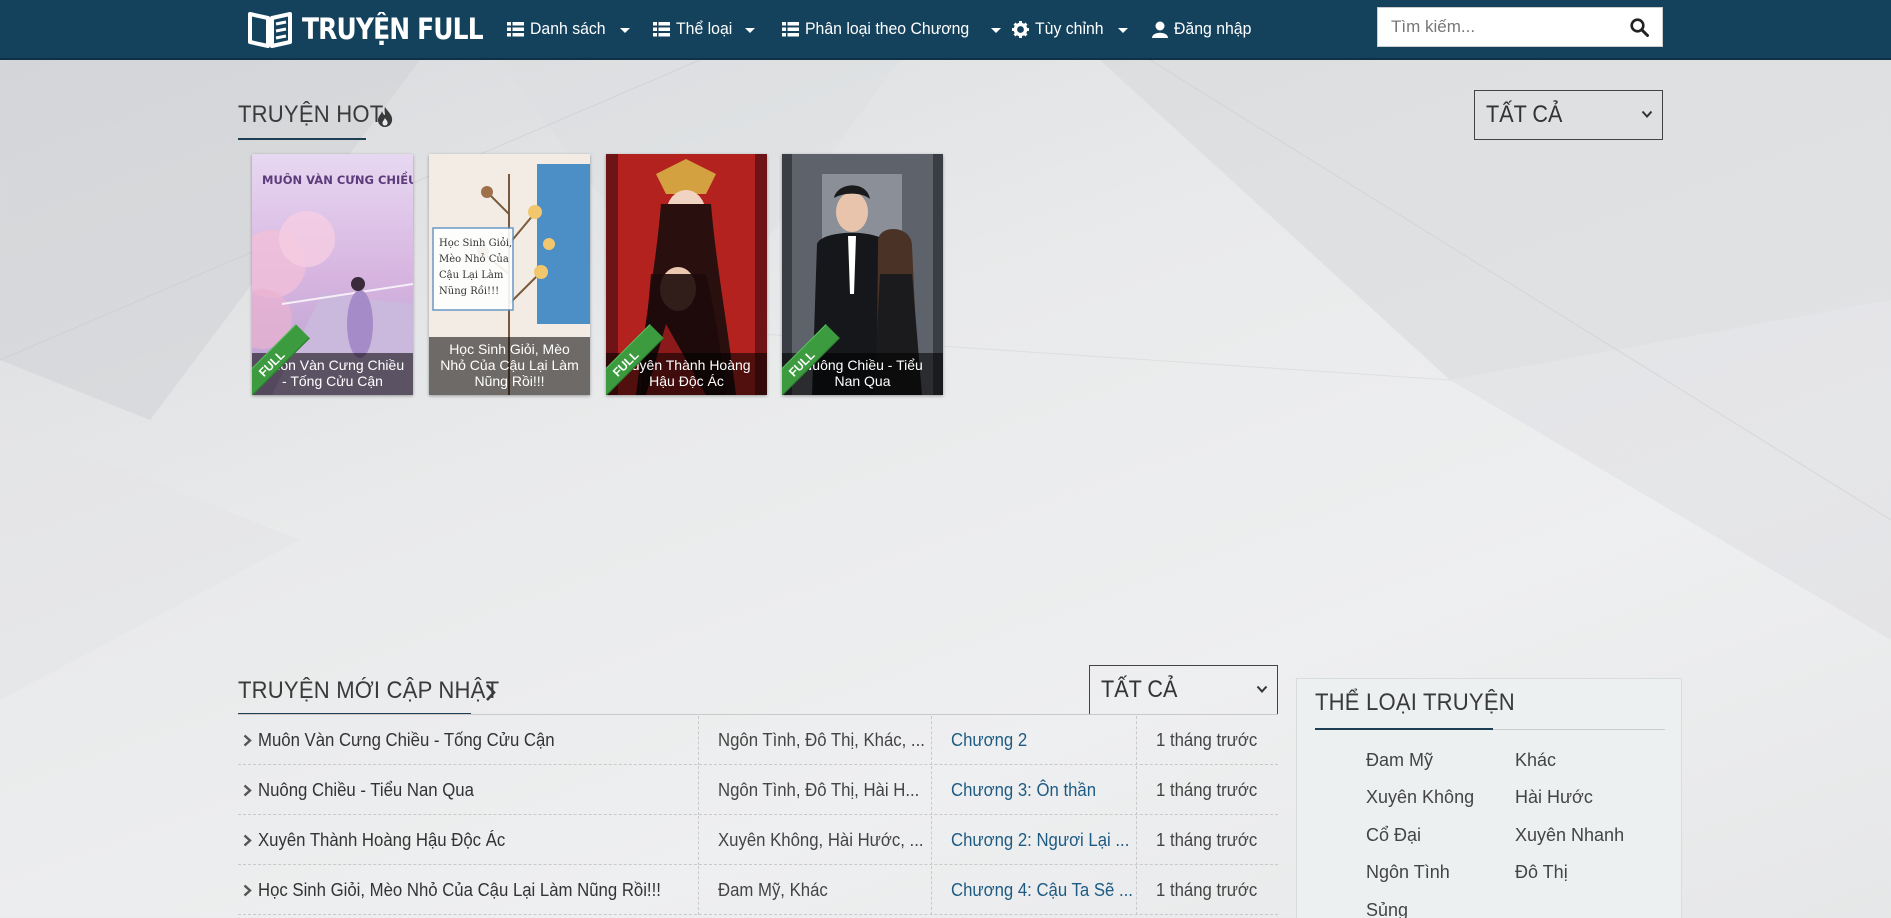 The height and width of the screenshot is (918, 1891). I want to click on nav-tuy-chinh: Tùy chỉnh, so click(1070, 29).